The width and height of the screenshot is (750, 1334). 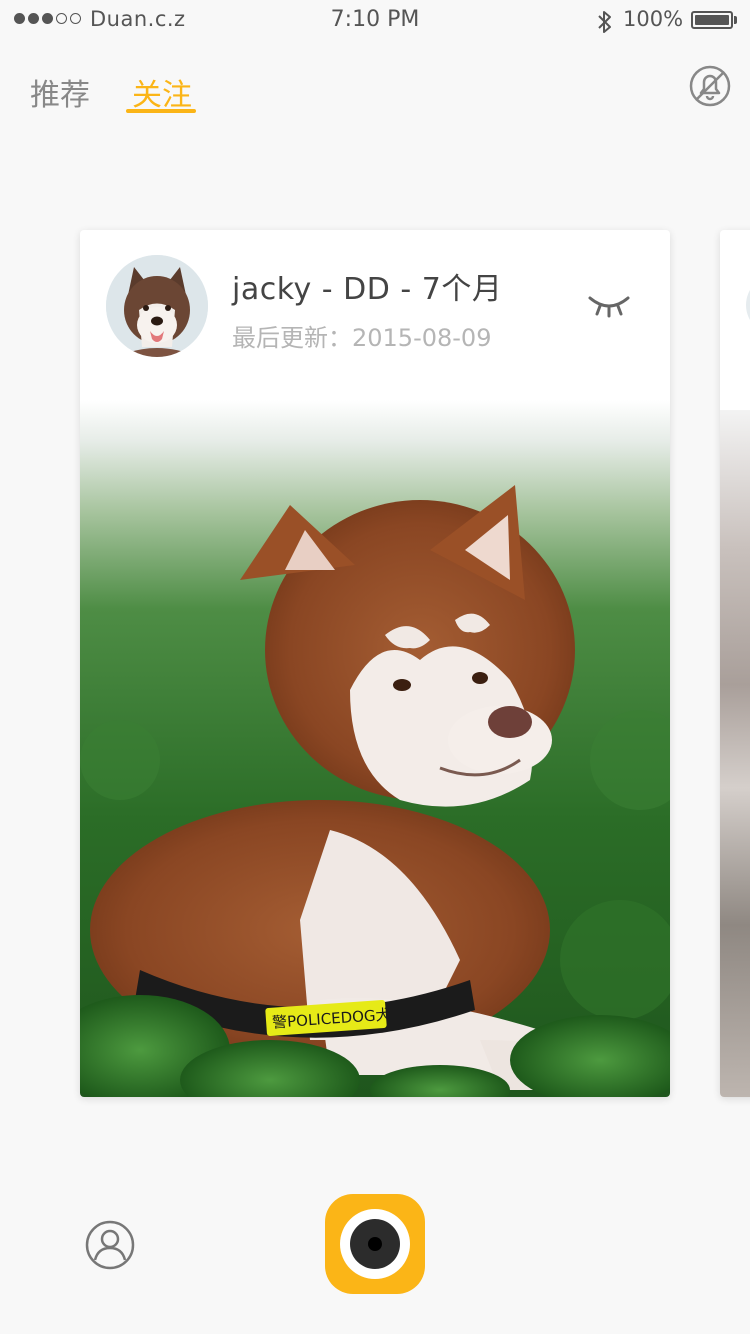 What do you see at coordinates (604, 22) in the screenshot?
I see `bluetooth-icon` at bounding box center [604, 22].